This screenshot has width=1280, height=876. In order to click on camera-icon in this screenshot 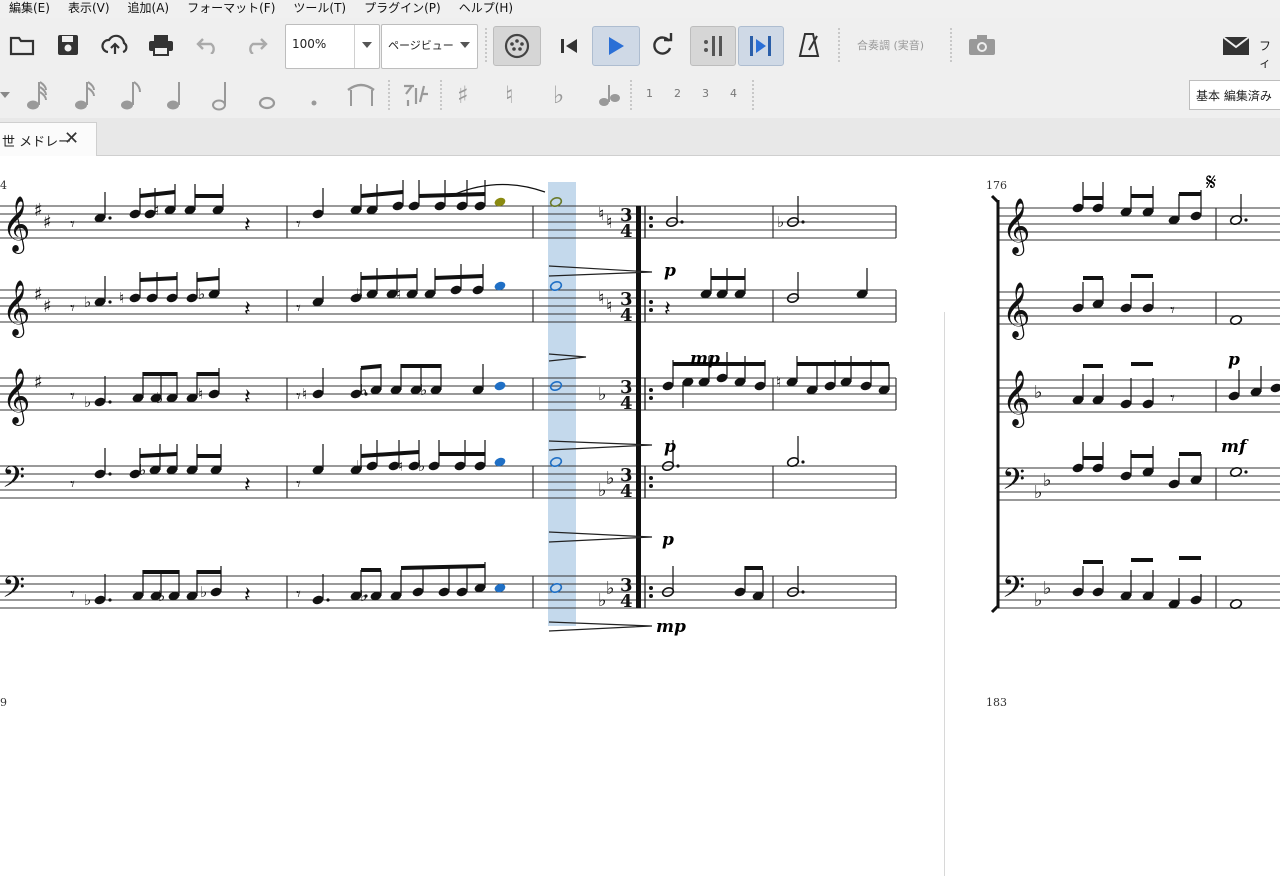, I will do `click(982, 45)`.